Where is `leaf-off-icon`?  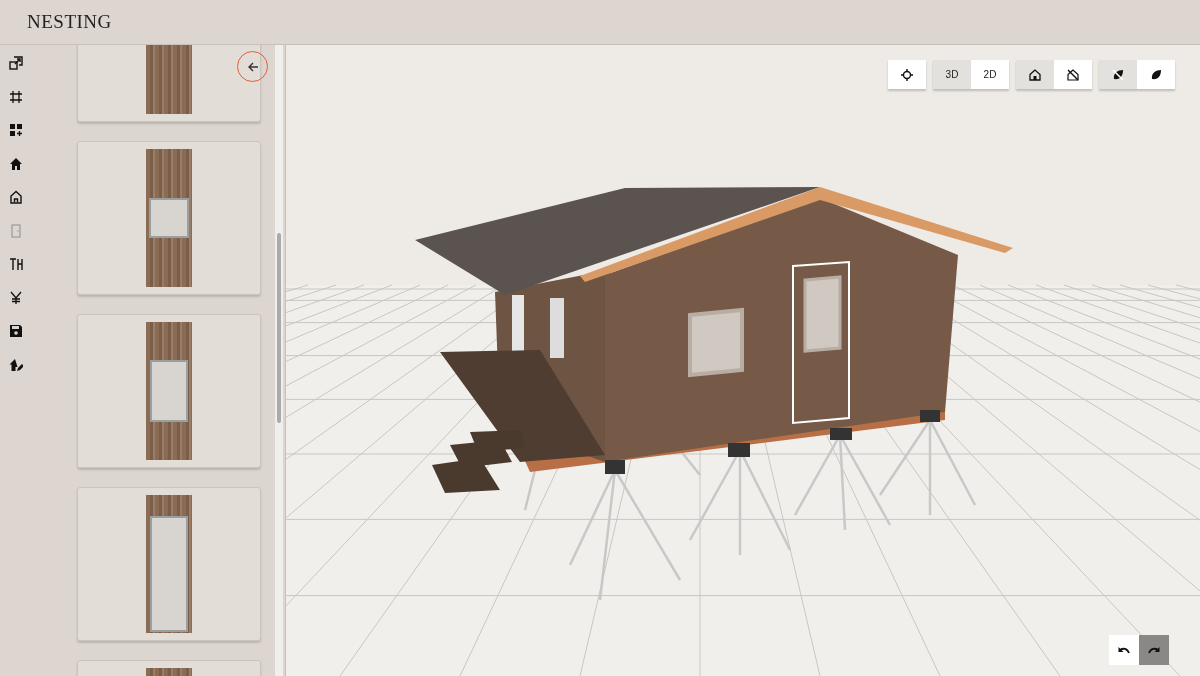
leaf-off-icon is located at coordinates (1118, 74).